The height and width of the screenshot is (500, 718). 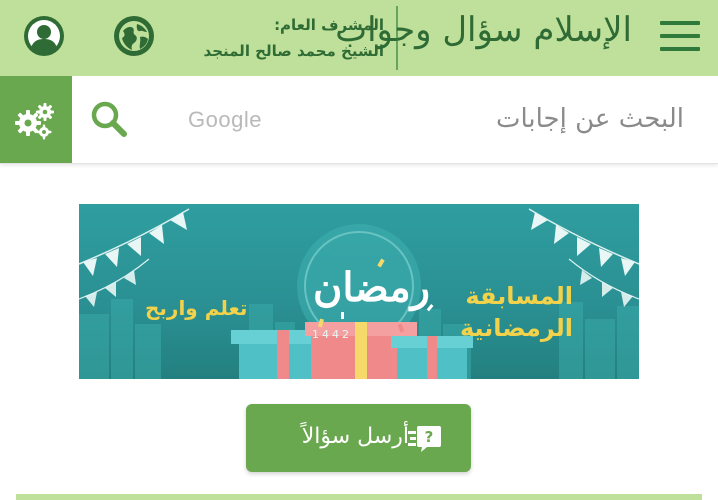 What do you see at coordinates (36, 119) in the screenshot?
I see `gears-icon` at bounding box center [36, 119].